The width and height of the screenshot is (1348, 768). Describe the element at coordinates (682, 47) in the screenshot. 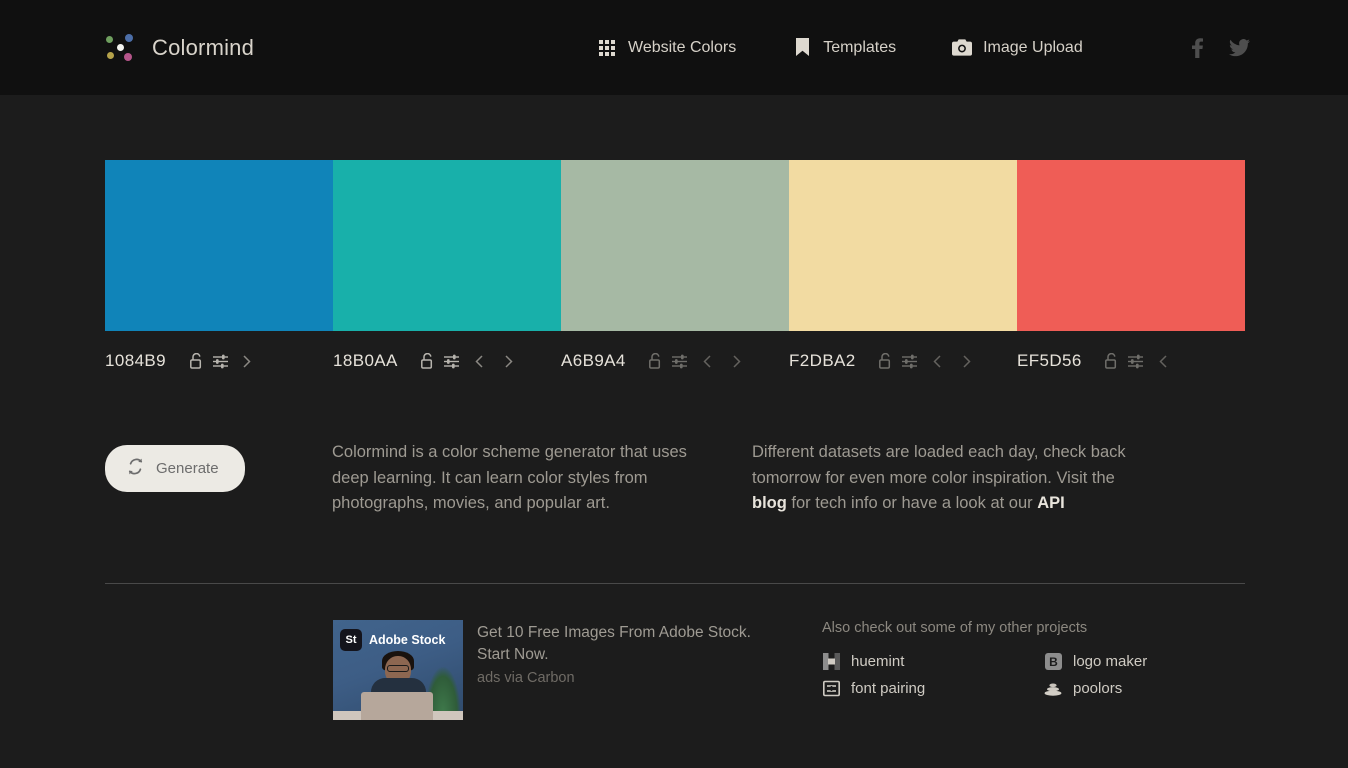

I see `nav-label: Website Colors` at that location.